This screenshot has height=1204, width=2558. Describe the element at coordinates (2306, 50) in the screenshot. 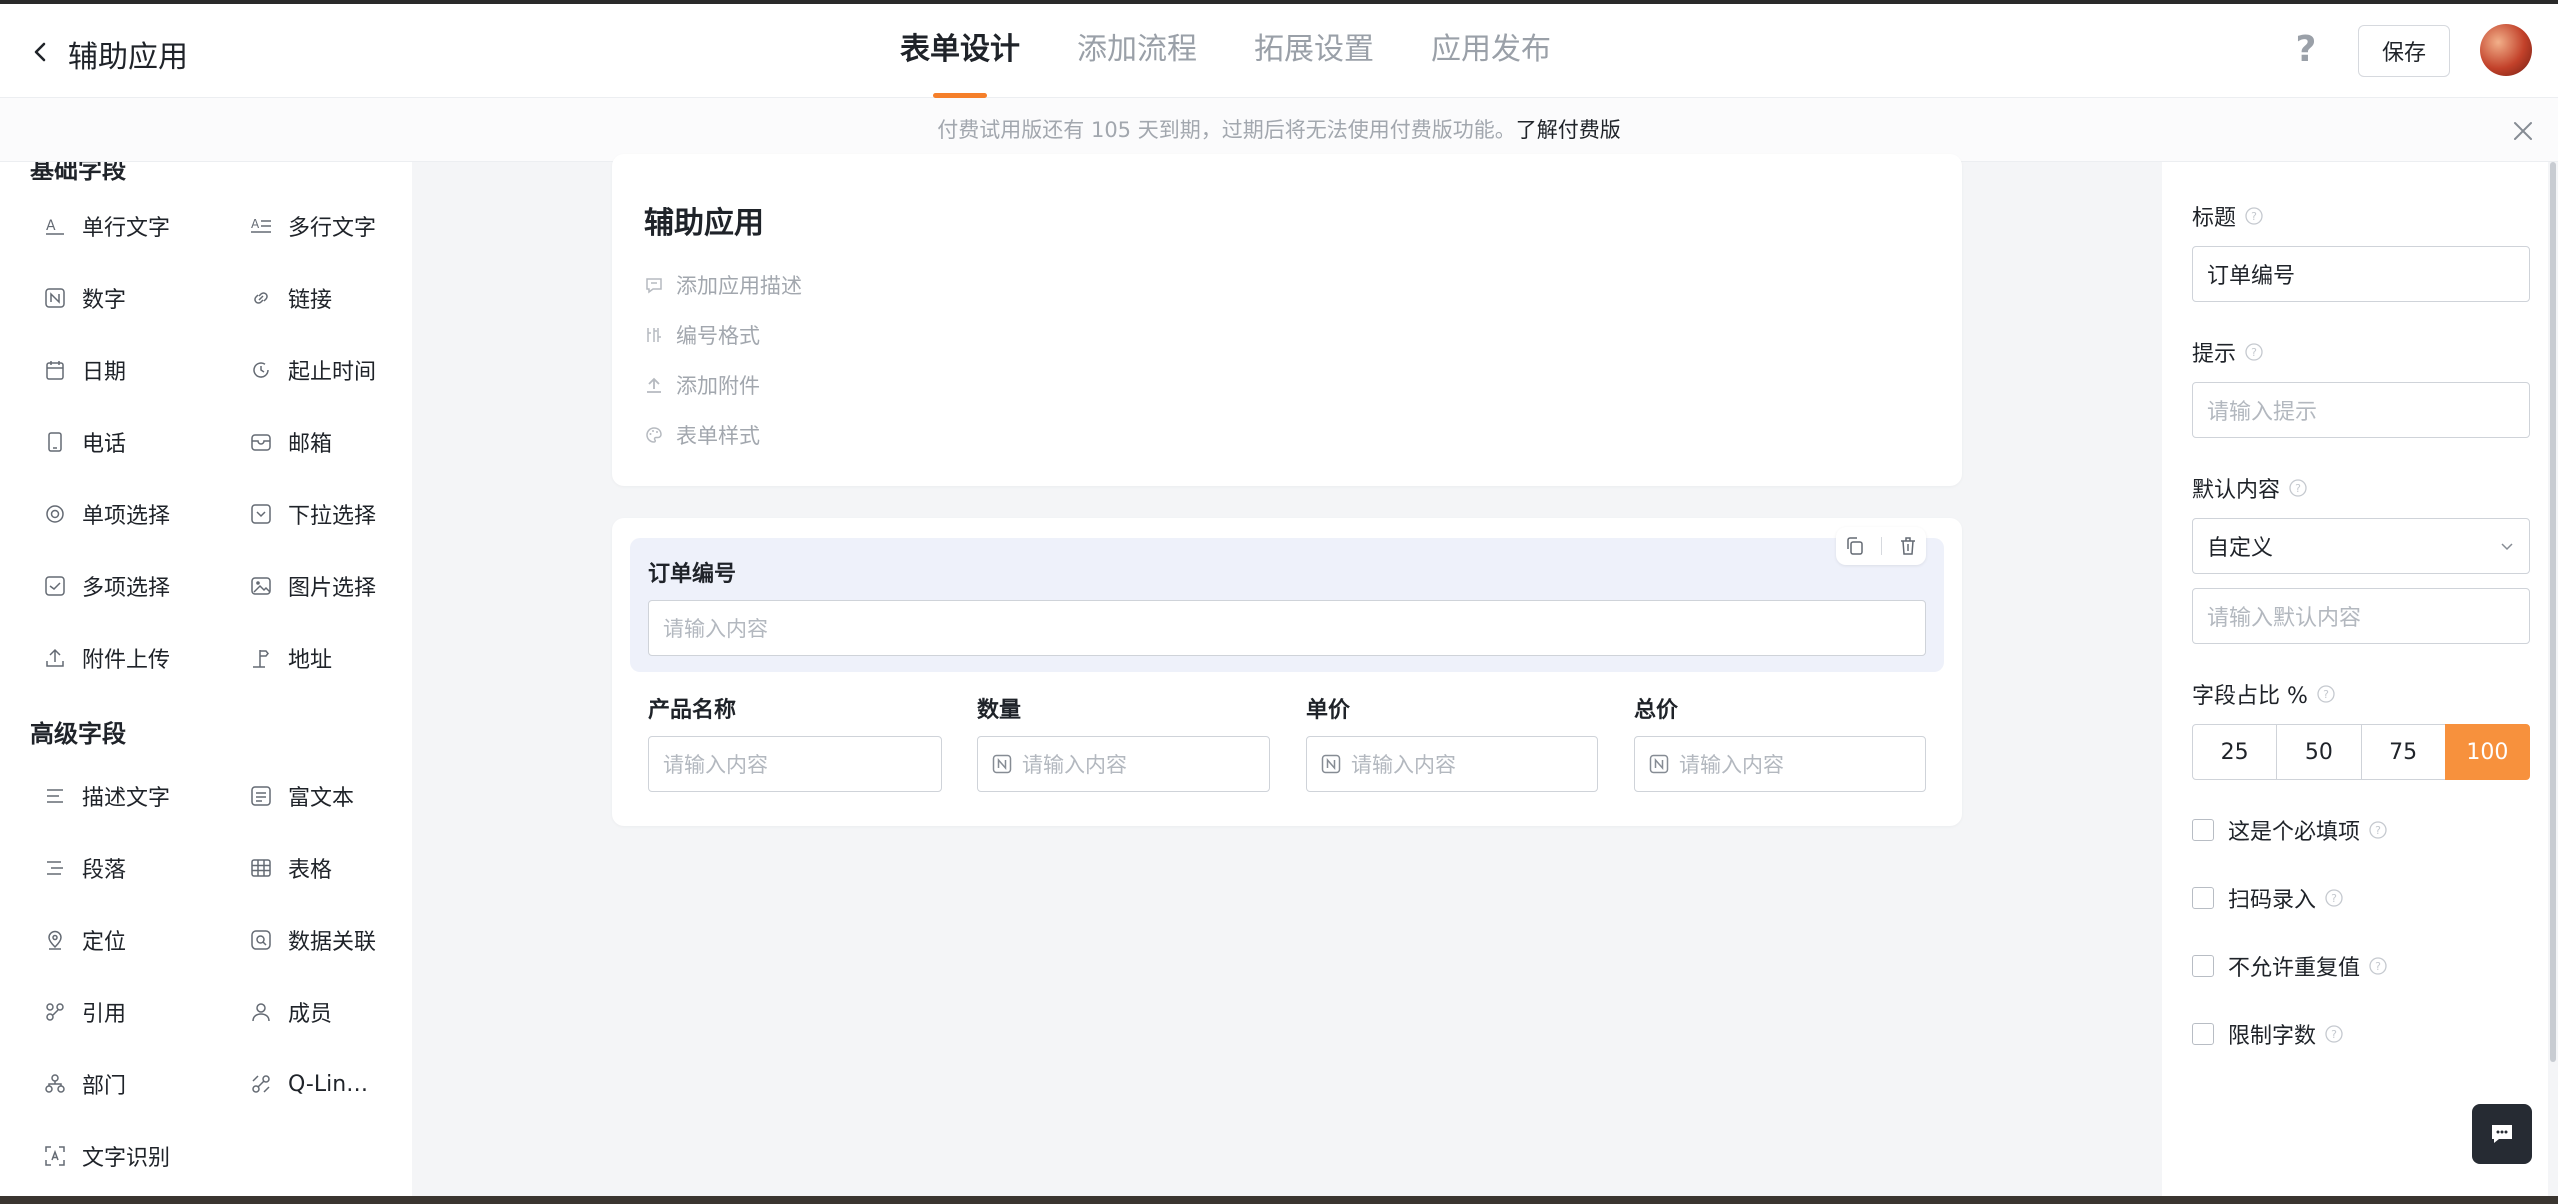

I see `help-icon: ?` at that location.